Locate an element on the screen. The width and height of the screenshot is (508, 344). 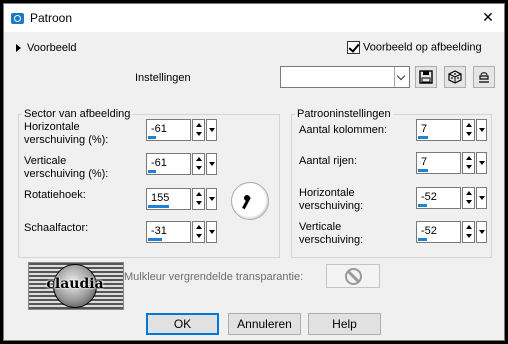
reset-button is located at coordinates (484, 77).